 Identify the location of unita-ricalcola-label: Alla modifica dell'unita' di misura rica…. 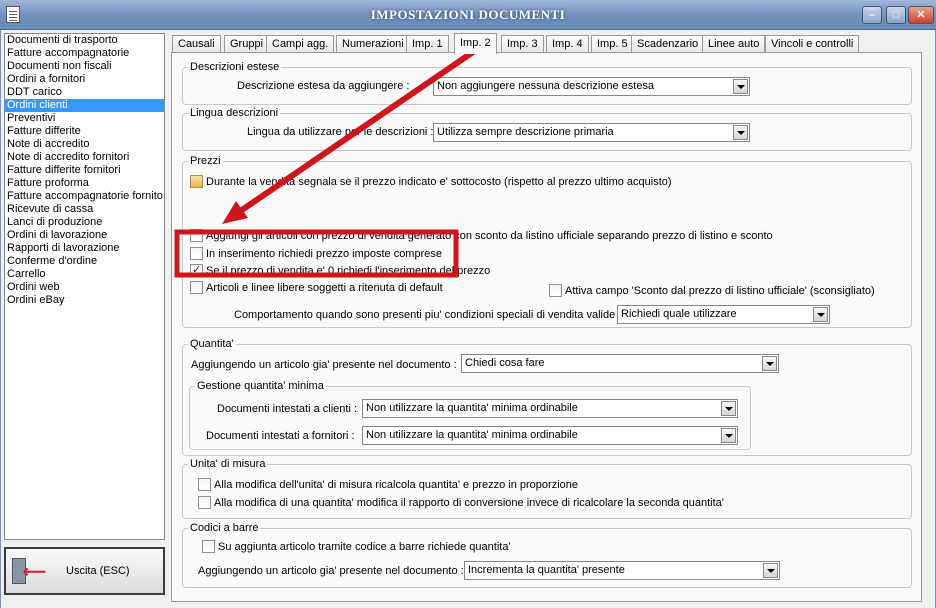
(396, 485).